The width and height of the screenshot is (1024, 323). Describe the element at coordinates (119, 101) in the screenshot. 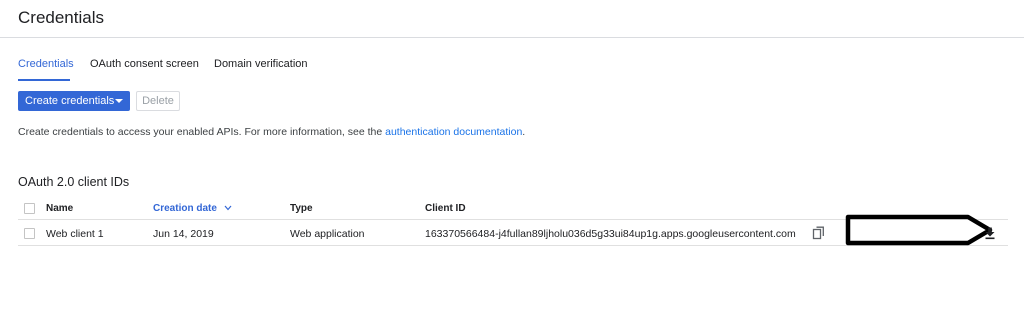

I see `caret-down-icon` at that location.